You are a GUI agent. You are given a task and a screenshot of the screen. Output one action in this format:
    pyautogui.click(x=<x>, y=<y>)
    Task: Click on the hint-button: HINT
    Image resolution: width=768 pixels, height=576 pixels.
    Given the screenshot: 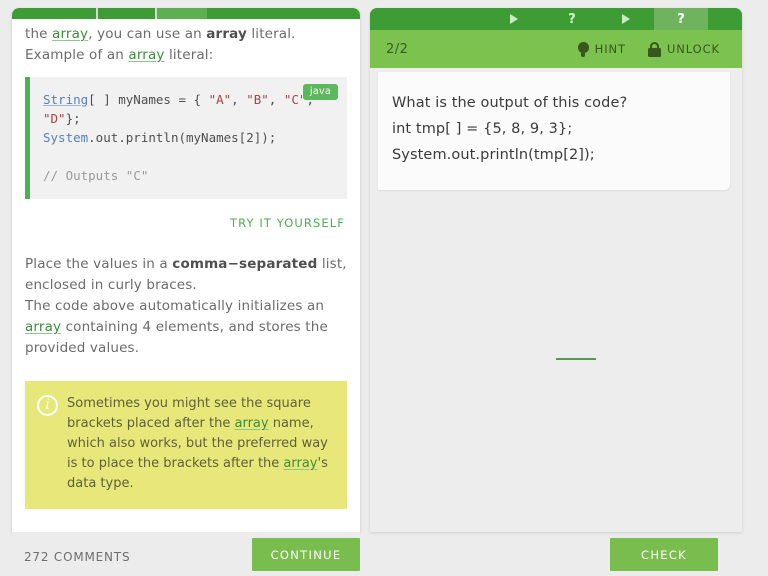 What is the action you would take?
    pyautogui.click(x=601, y=49)
    